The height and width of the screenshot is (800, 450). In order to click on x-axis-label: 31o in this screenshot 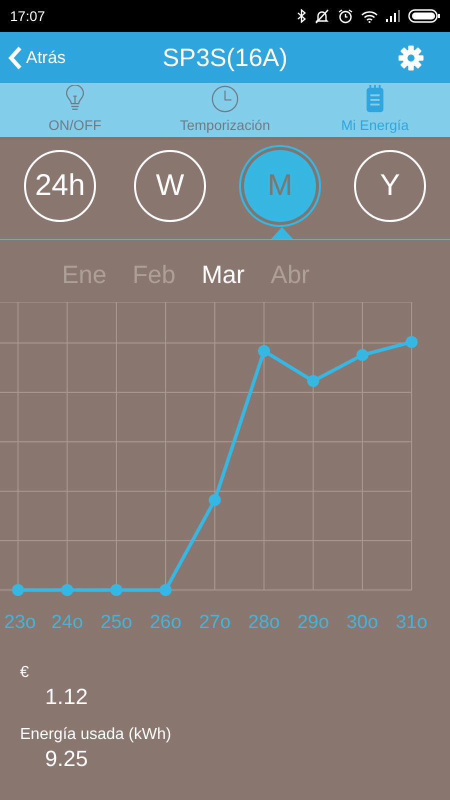, I will do `click(412, 622)`.